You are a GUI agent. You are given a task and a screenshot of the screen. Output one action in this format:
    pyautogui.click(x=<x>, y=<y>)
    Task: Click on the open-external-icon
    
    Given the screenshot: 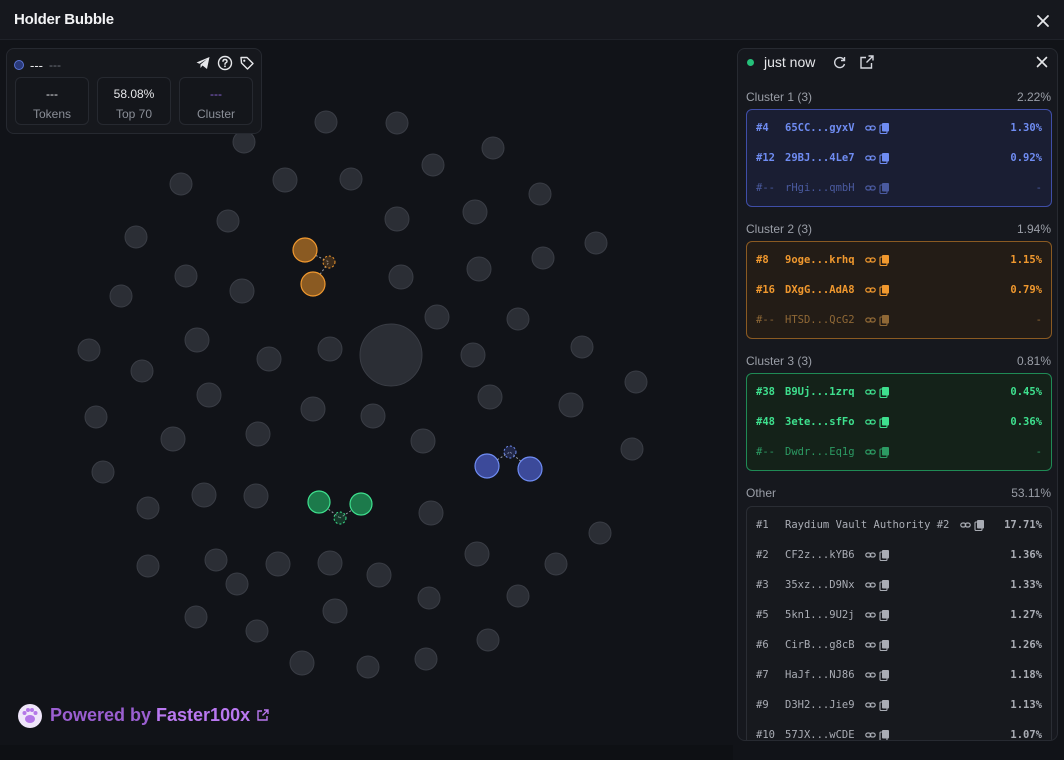 What is the action you would take?
    pyautogui.click(x=867, y=62)
    